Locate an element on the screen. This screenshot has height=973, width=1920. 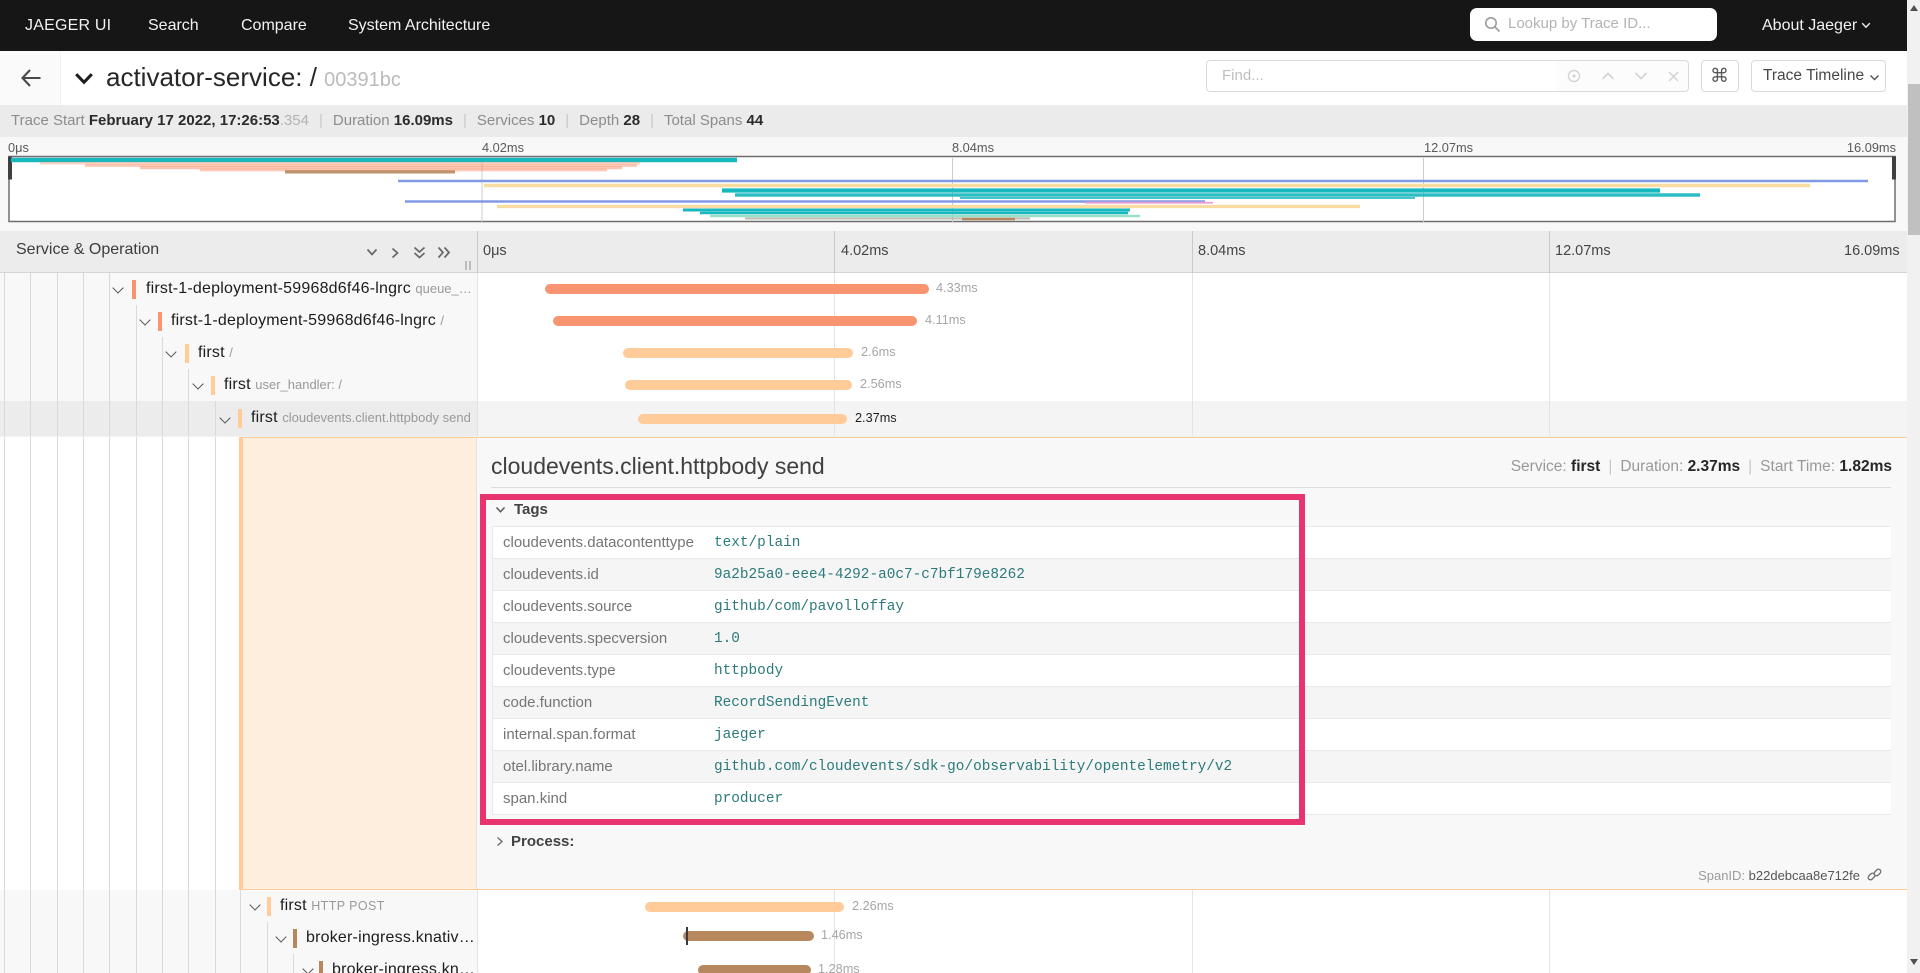
svg-text: 16.09ms is located at coordinates (1871, 147).